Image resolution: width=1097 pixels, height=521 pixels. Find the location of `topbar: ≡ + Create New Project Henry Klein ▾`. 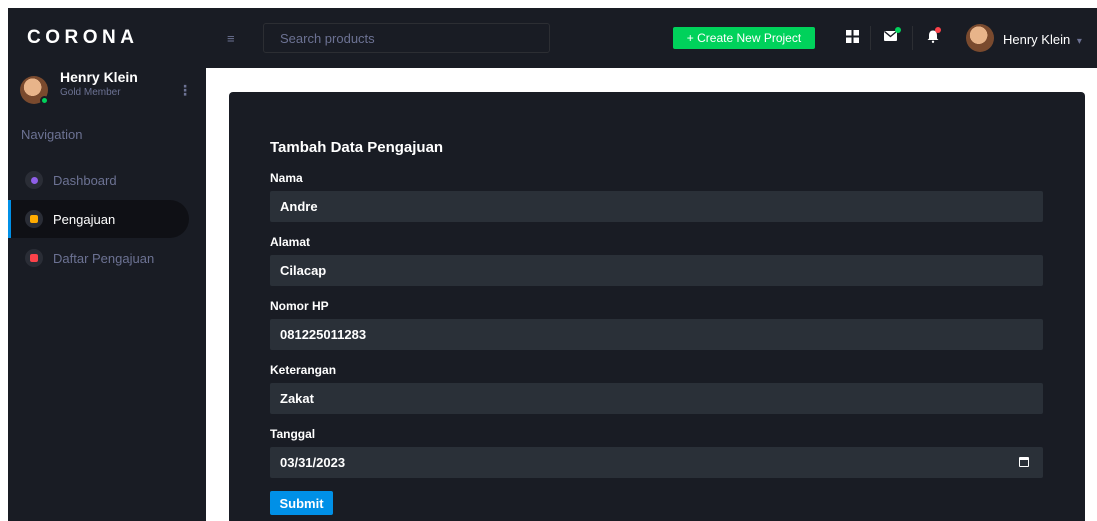

topbar: ≡ + Create New Project Henry Klein ▾ is located at coordinates (651, 38).